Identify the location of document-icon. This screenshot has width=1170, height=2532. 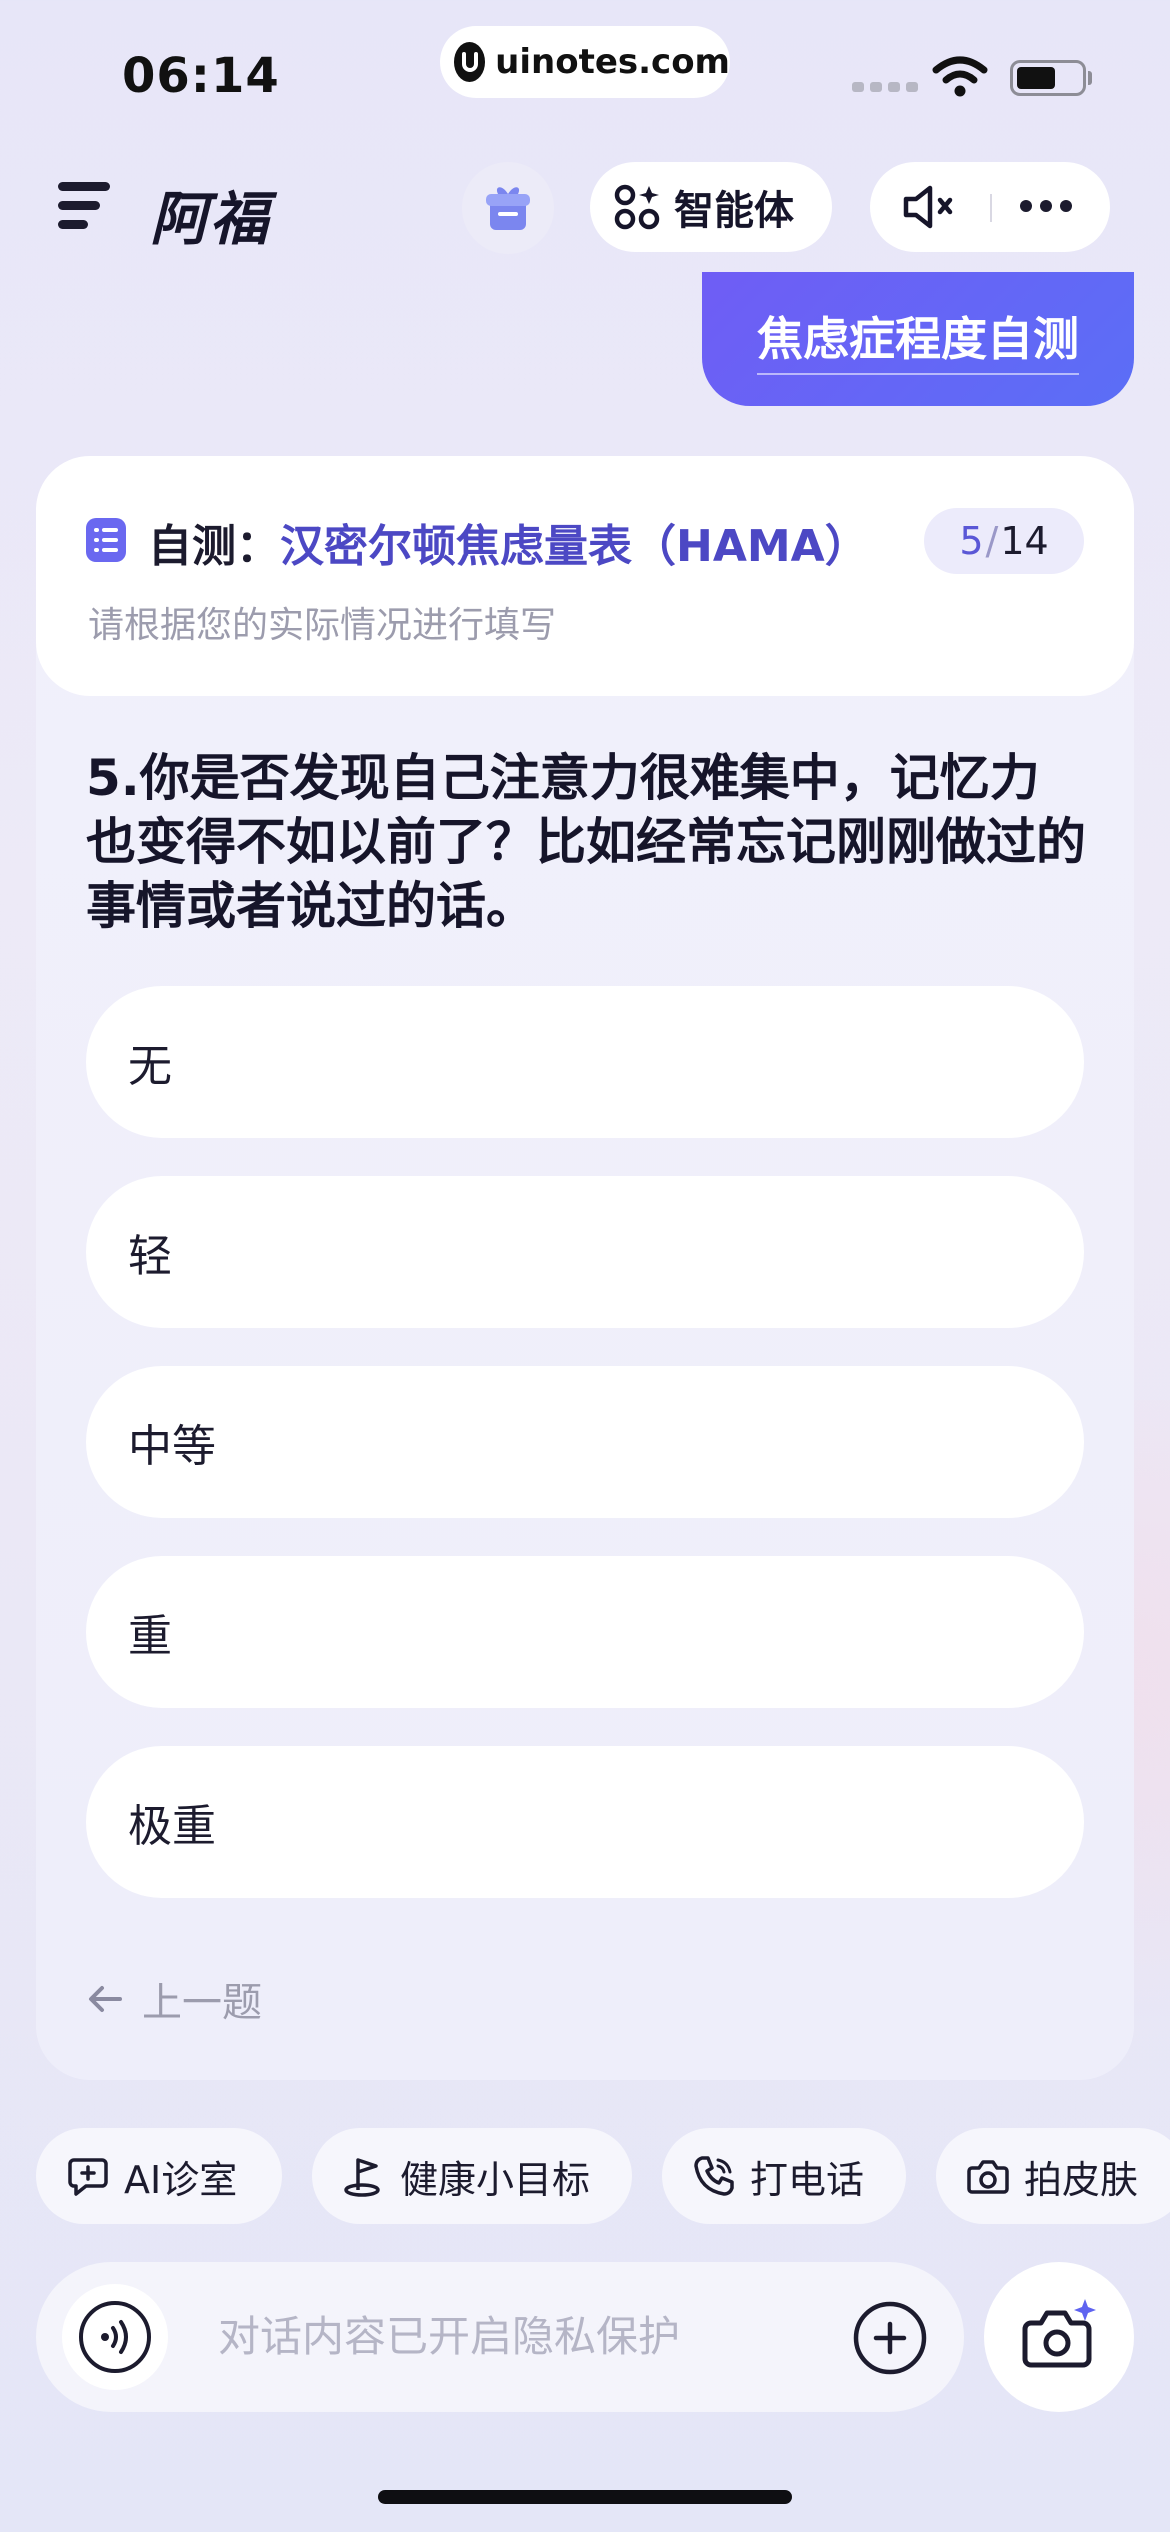
(106, 540).